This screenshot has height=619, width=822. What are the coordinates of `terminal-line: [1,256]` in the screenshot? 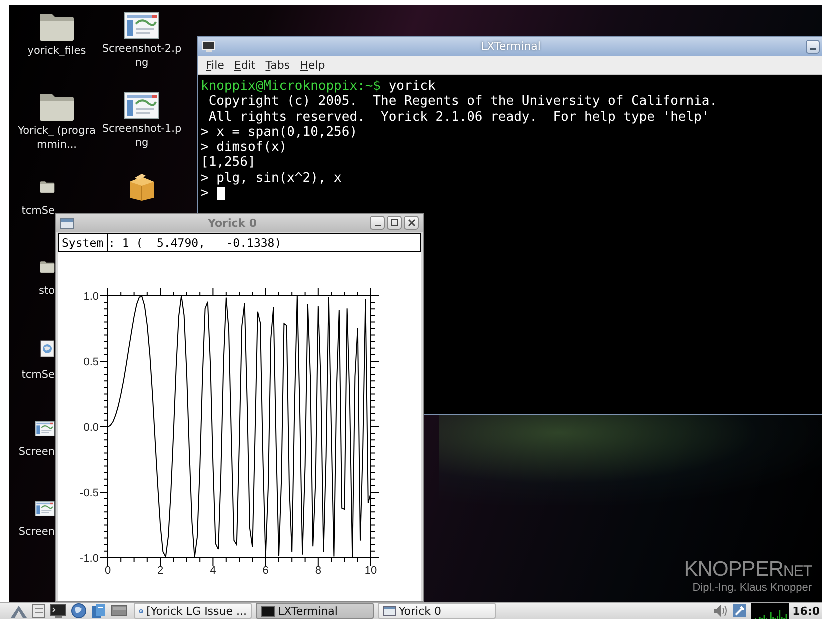 It's located at (228, 163).